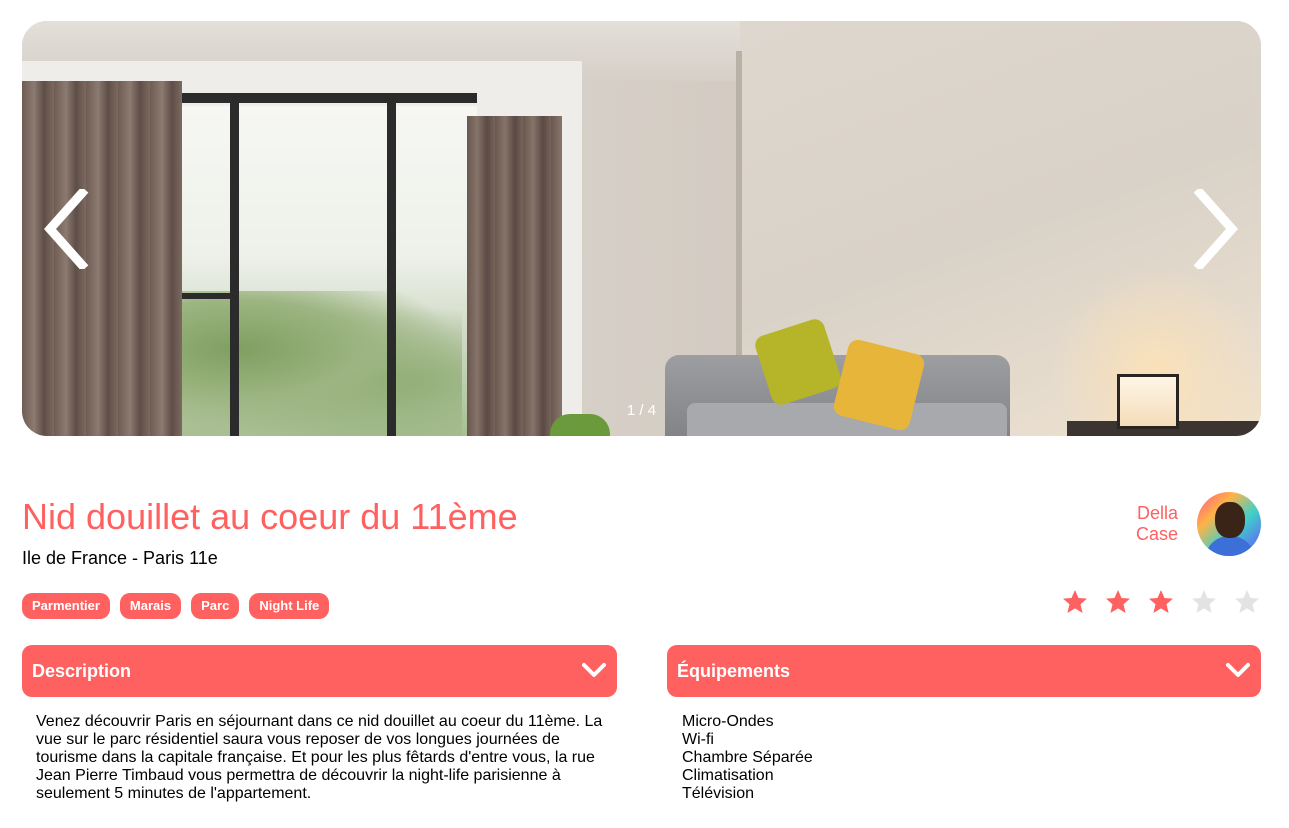 The height and width of the screenshot is (828, 1289). I want to click on host-first-name: Della, so click(1157, 513).